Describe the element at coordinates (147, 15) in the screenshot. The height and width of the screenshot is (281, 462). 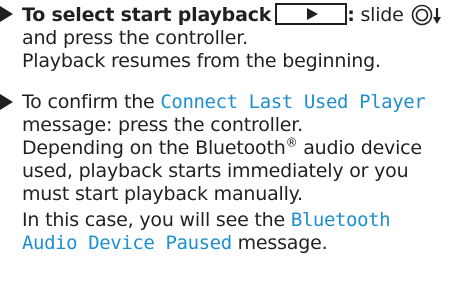
I see `step-heading: To select start playback` at that location.